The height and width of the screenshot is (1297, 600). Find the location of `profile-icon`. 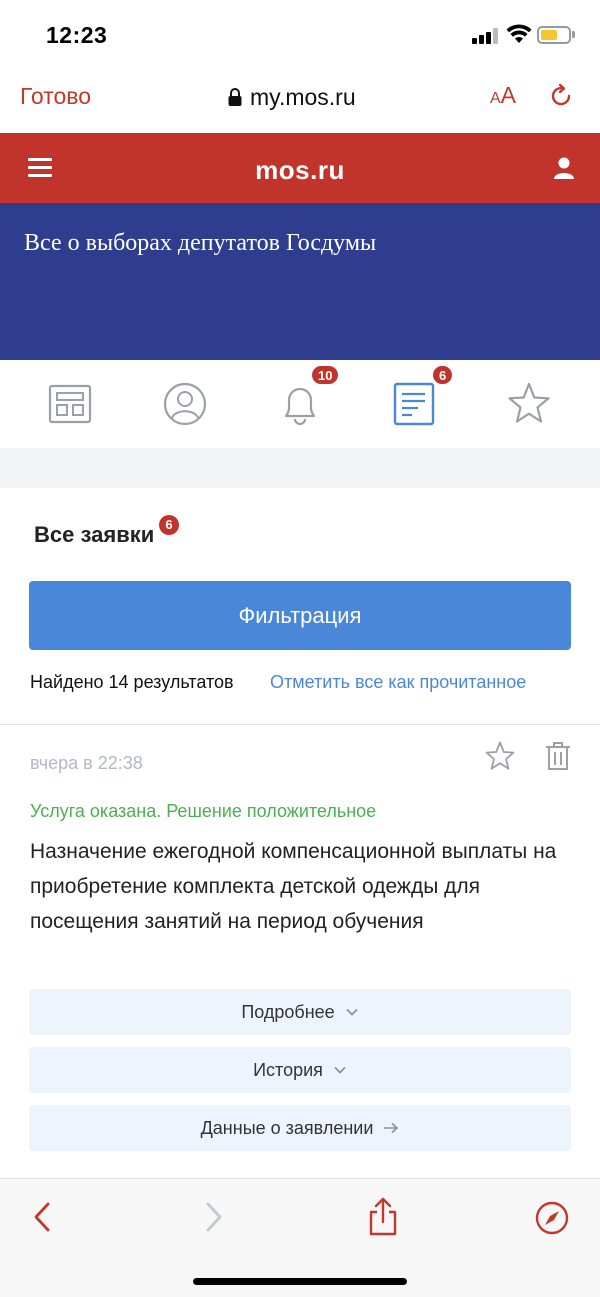

profile-icon is located at coordinates (185, 404).